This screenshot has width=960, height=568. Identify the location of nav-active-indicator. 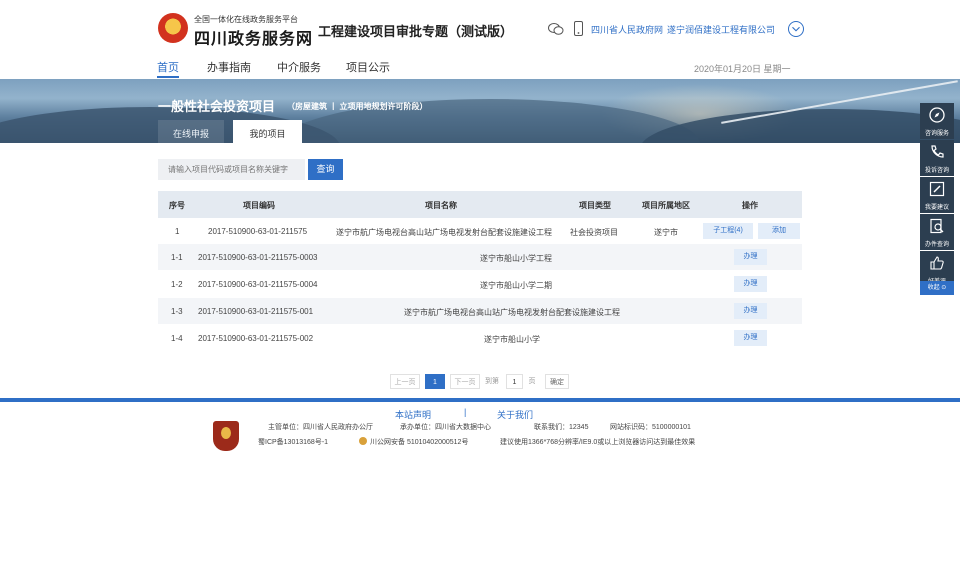
(168, 77).